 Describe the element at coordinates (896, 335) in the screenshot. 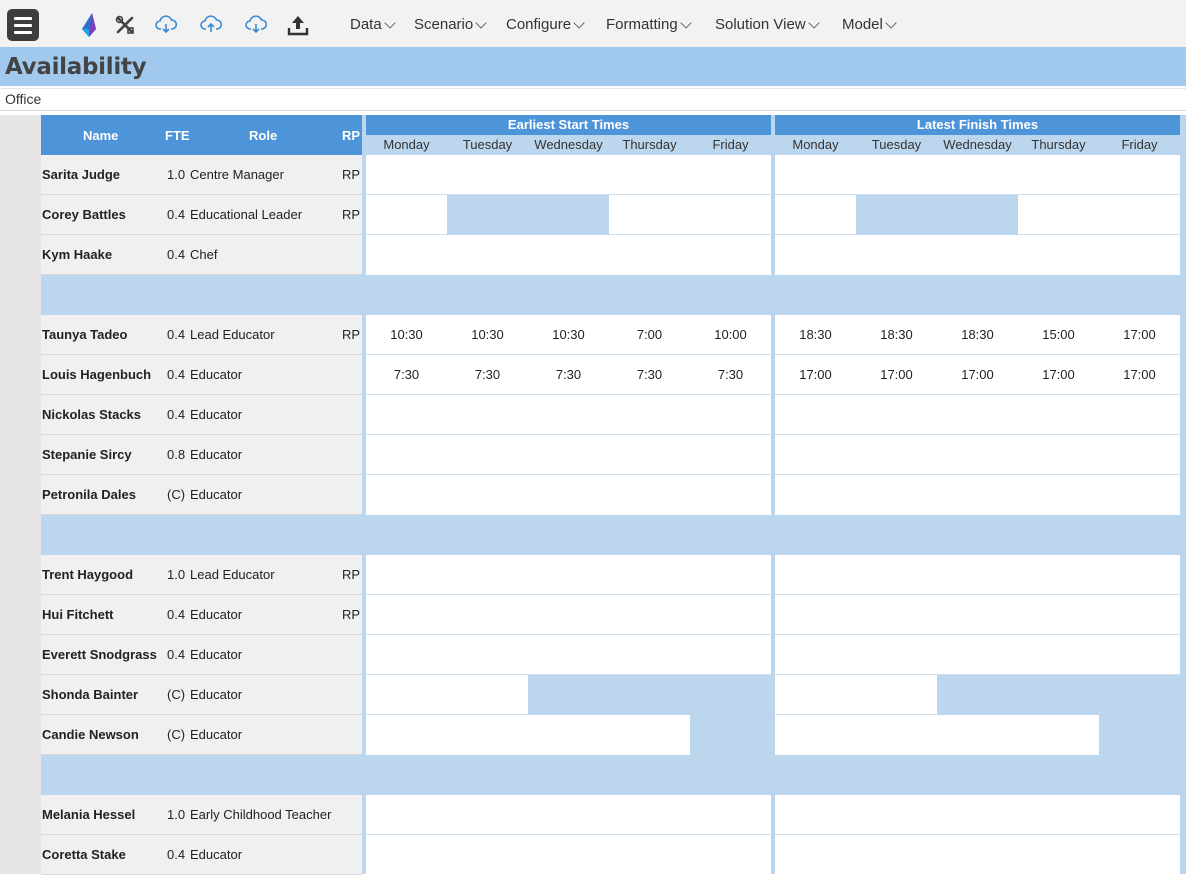

I see `finish-time-cell-tuesday: 18:30` at that location.